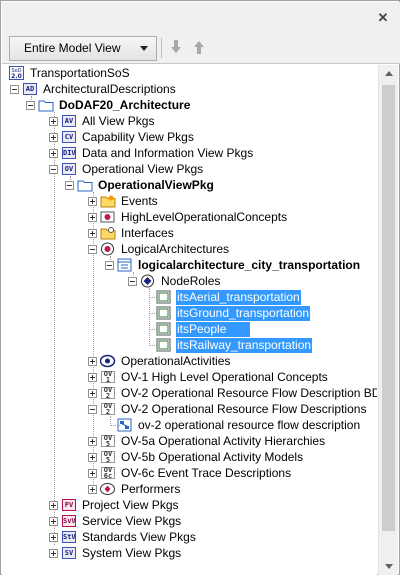 Image resolution: width=400 pixels, height=575 pixels. What do you see at coordinates (388, 308) in the screenshot?
I see `scrollbar-thumb` at bounding box center [388, 308].